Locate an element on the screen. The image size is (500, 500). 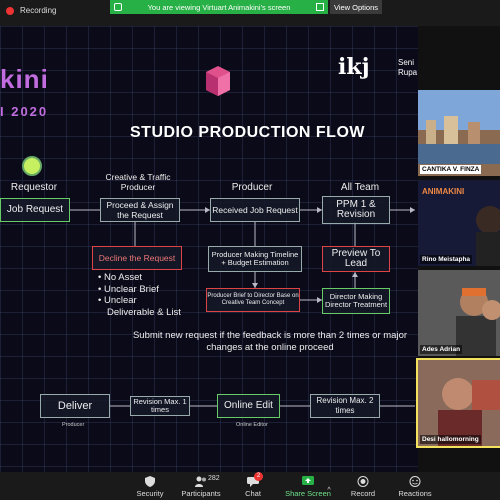
chat-label: Chat is located at coordinates (253, 493).